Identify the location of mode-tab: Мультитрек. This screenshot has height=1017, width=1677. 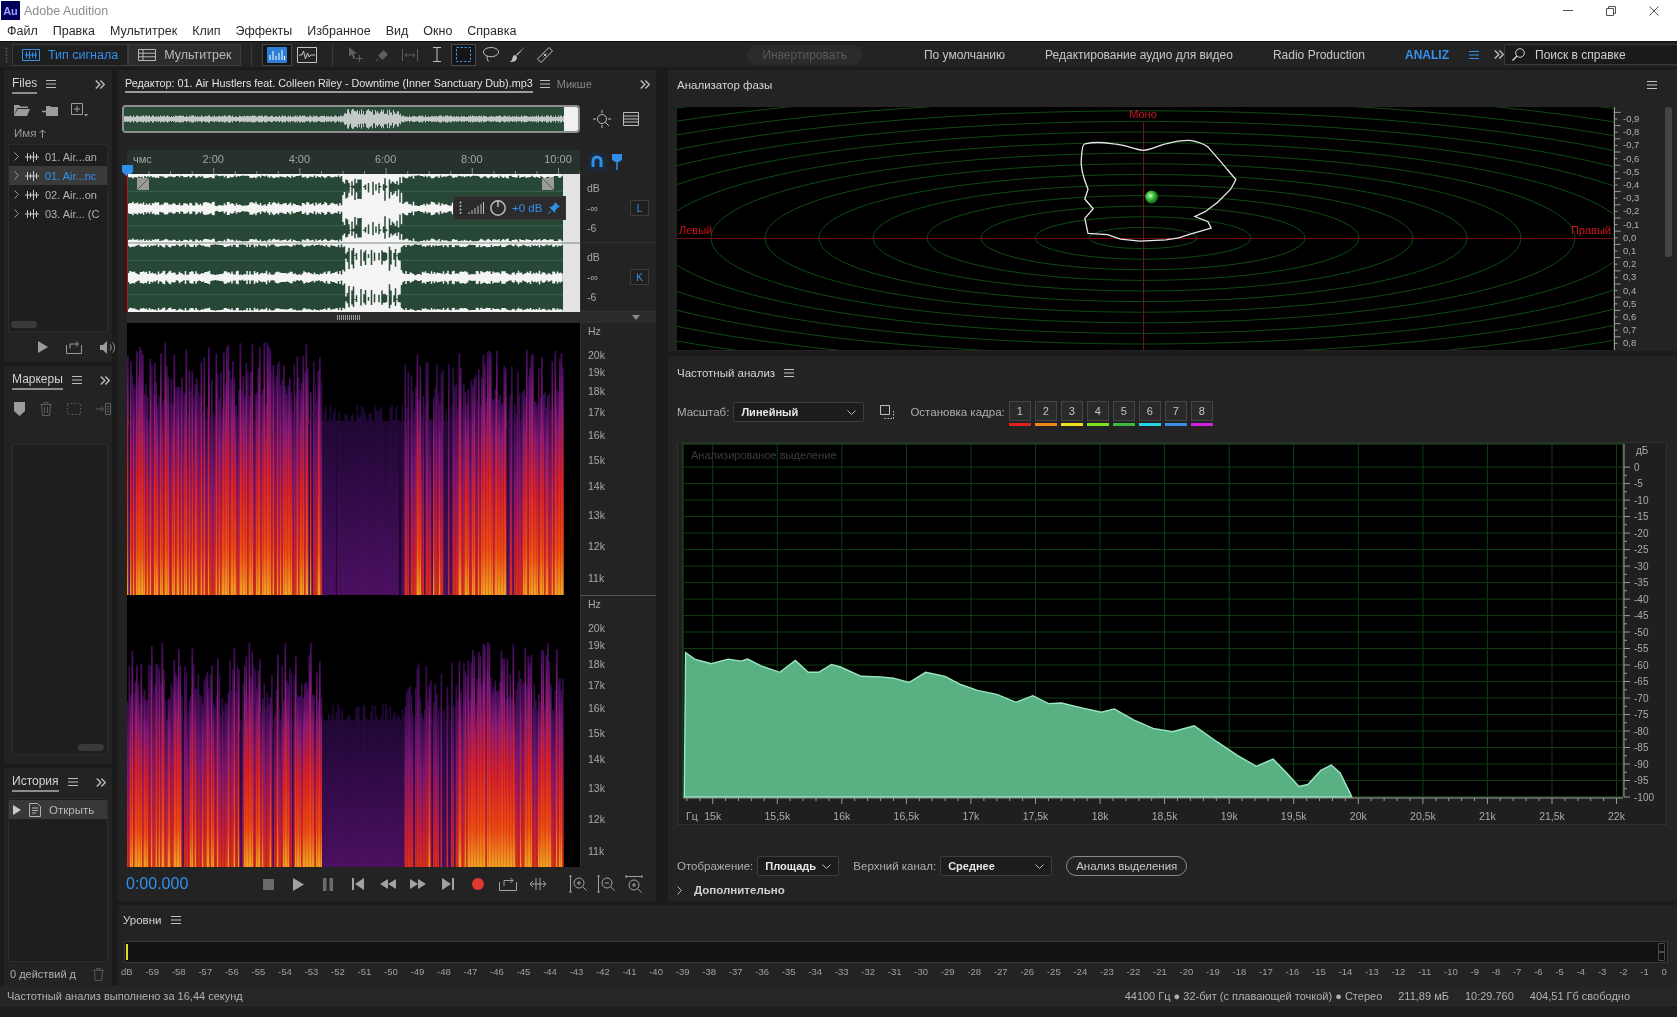
(185, 54).